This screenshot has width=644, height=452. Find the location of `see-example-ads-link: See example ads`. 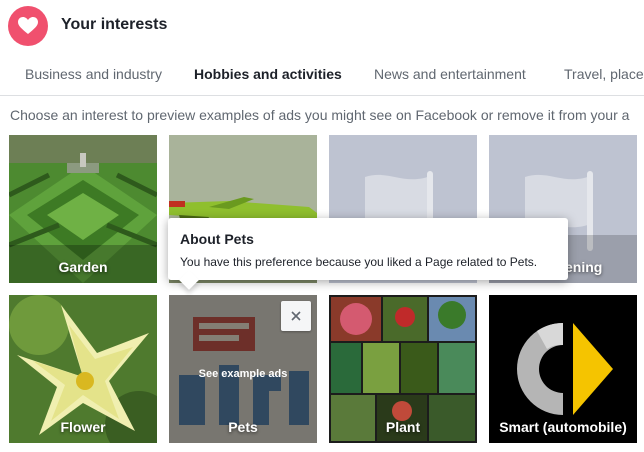

see-example-ads-link: See example ads is located at coordinates (243, 374).